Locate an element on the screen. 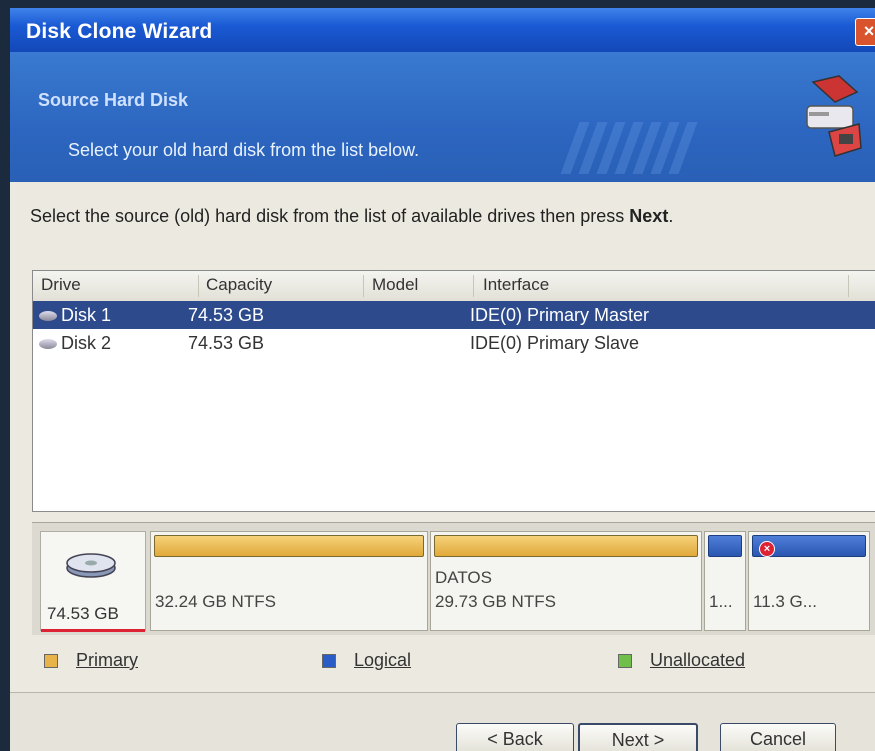 This screenshot has width=875, height=751. window-title: Disk Clone Wizard is located at coordinates (119, 31).